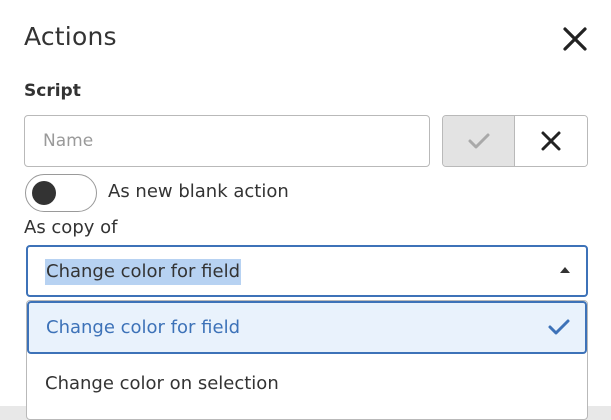  Describe the element at coordinates (52, 91) in the screenshot. I see `script-section-label: Script` at that location.